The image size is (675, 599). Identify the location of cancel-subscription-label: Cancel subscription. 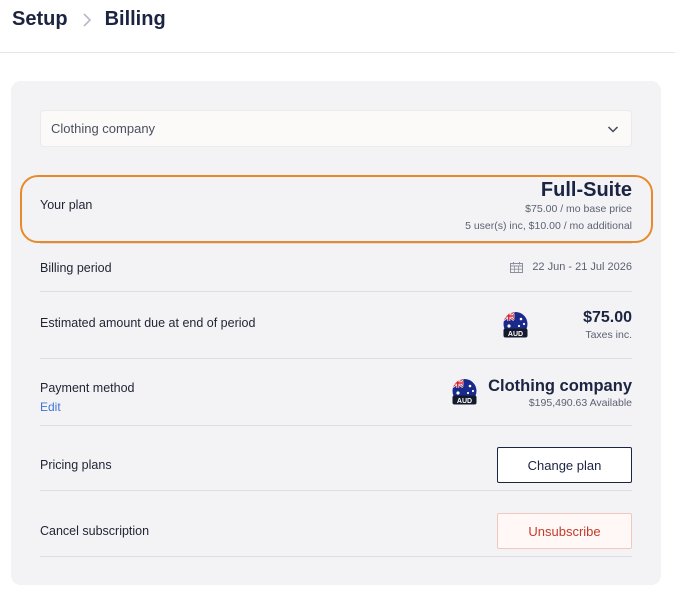
(95, 531).